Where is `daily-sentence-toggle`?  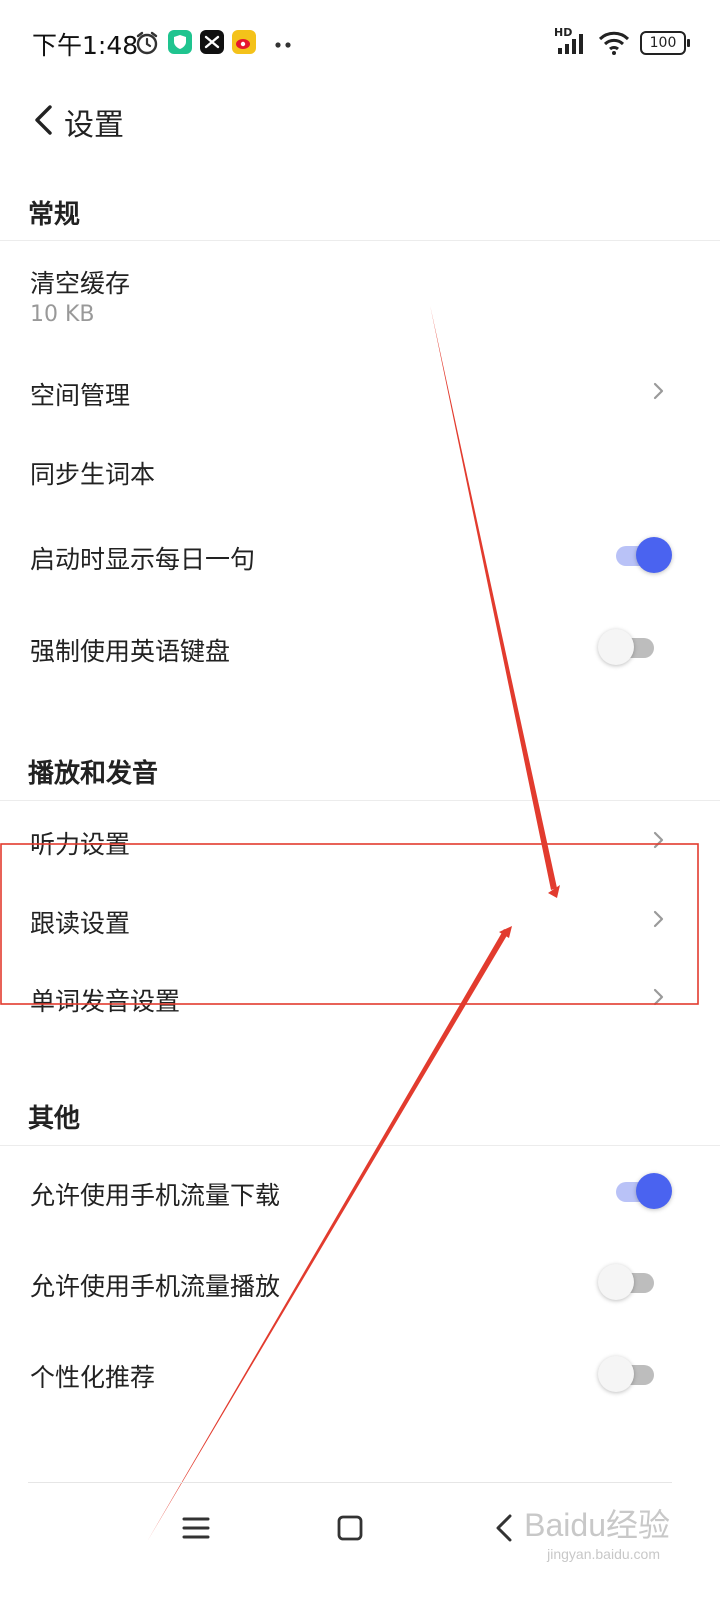
daily-sentence-toggle is located at coordinates (642, 555).